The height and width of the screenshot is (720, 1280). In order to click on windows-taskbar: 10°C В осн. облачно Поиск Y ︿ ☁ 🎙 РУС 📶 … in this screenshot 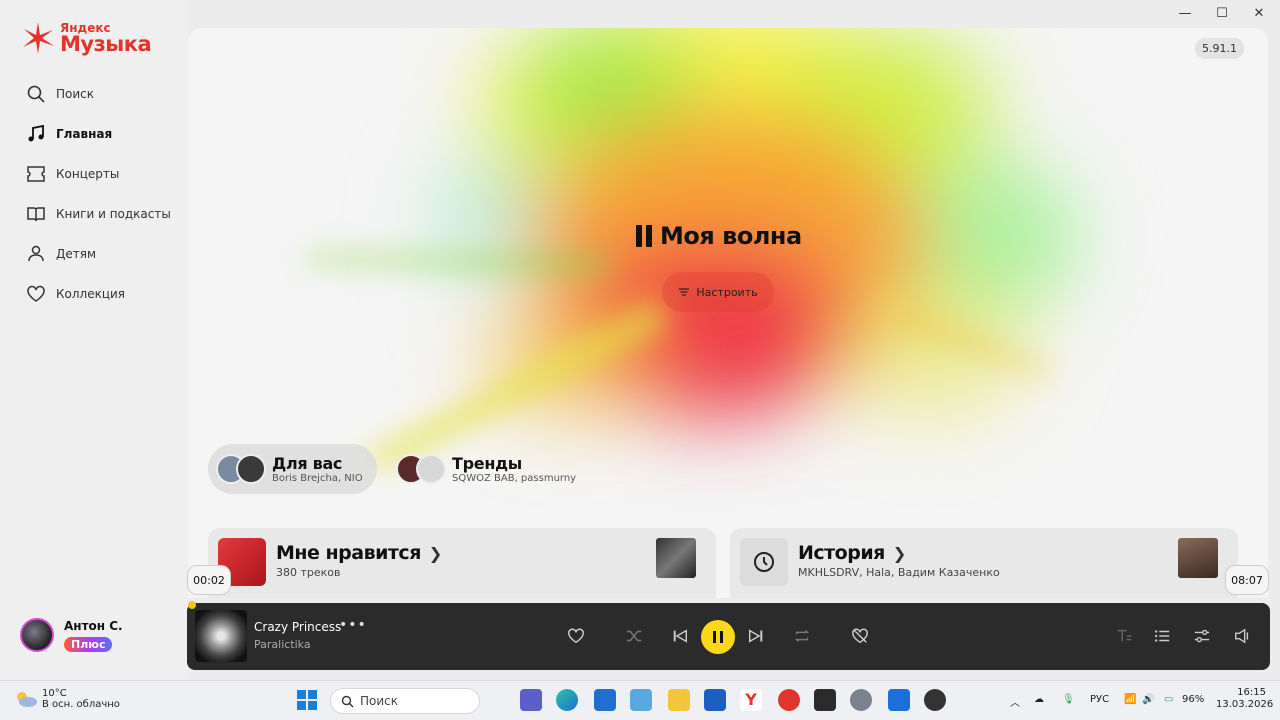, I will do `click(640, 700)`.